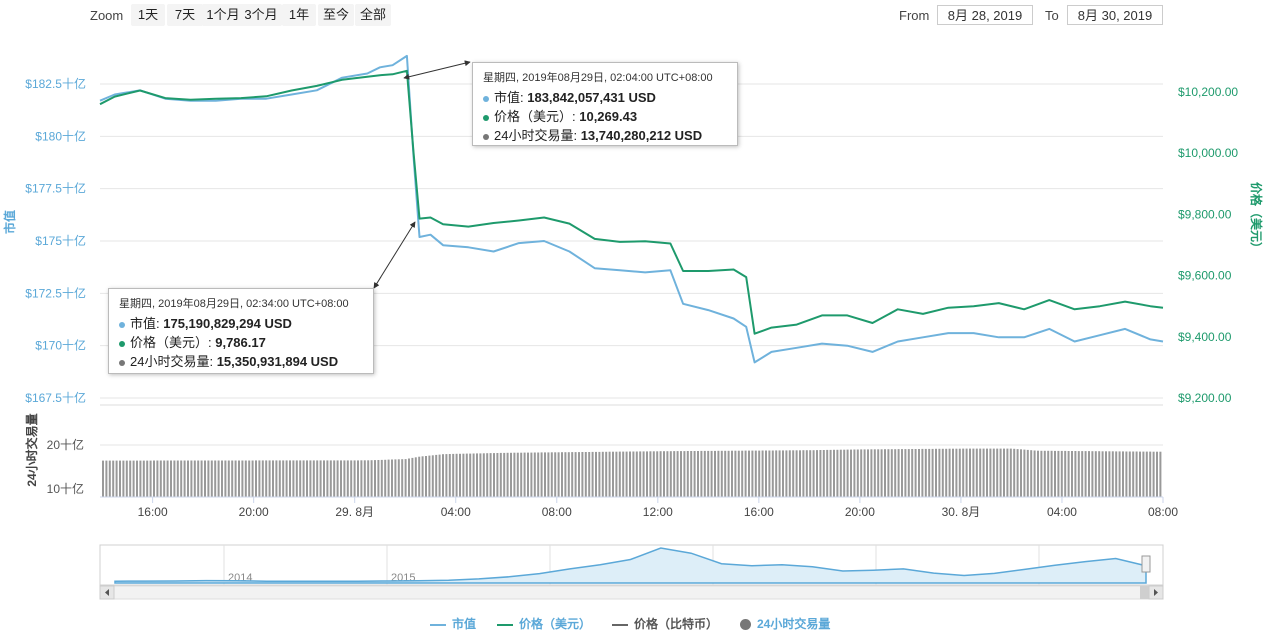 The width and height of the screenshot is (1266, 635). Describe the element at coordinates (464, 624) in the screenshot. I see `legend-market-cap-label: 市值` at that location.